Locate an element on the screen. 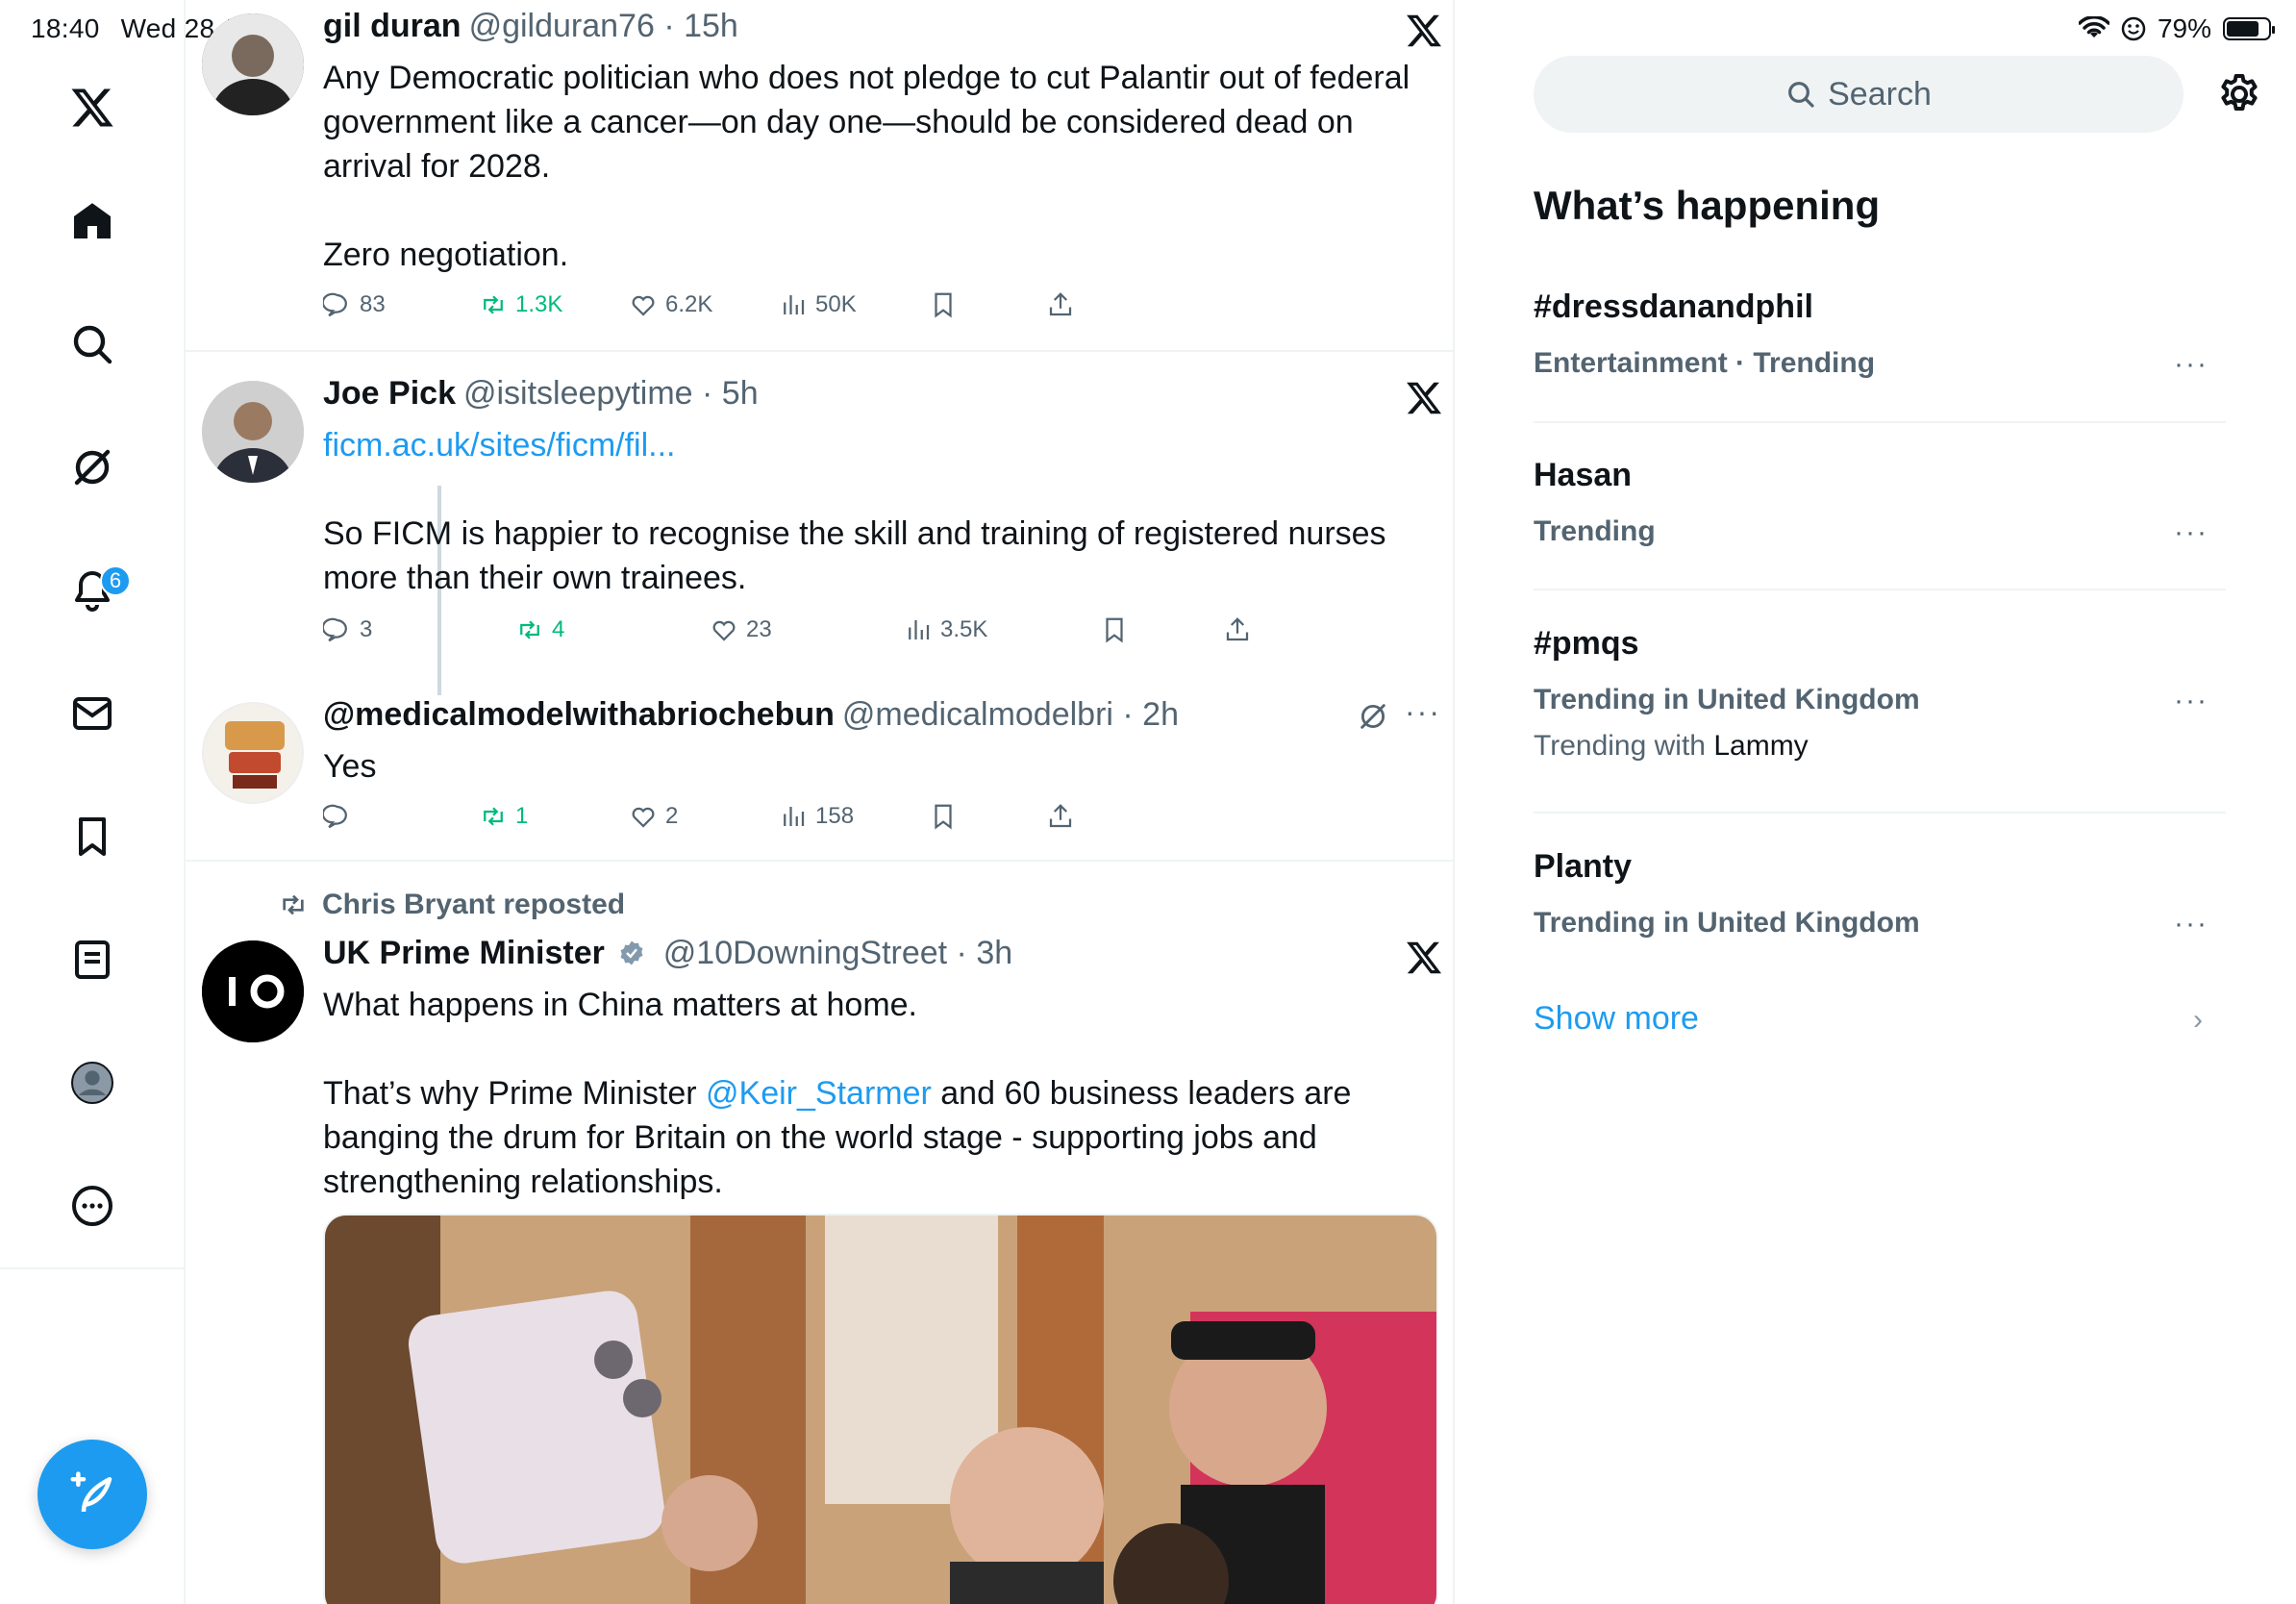 The image size is (2296, 1604). notifications-bell-icon: 6 is located at coordinates (94, 590).